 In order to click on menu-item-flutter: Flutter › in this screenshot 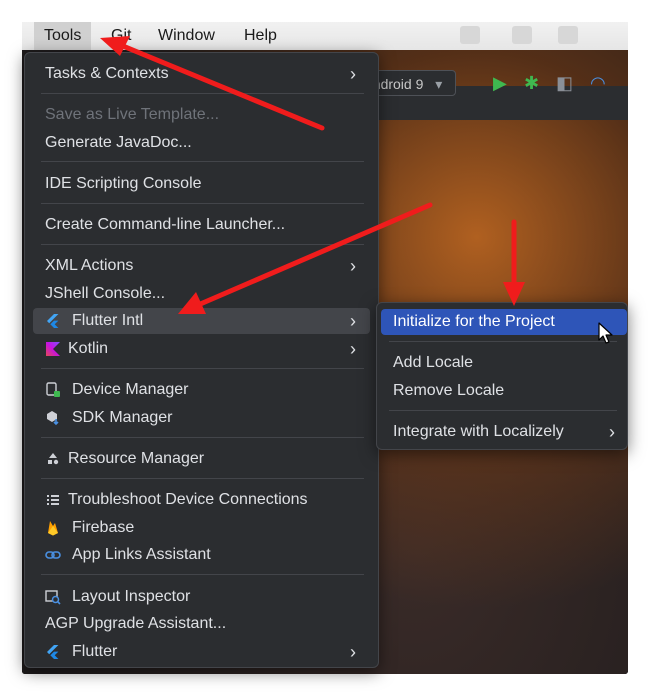, I will do `click(201, 652)`.